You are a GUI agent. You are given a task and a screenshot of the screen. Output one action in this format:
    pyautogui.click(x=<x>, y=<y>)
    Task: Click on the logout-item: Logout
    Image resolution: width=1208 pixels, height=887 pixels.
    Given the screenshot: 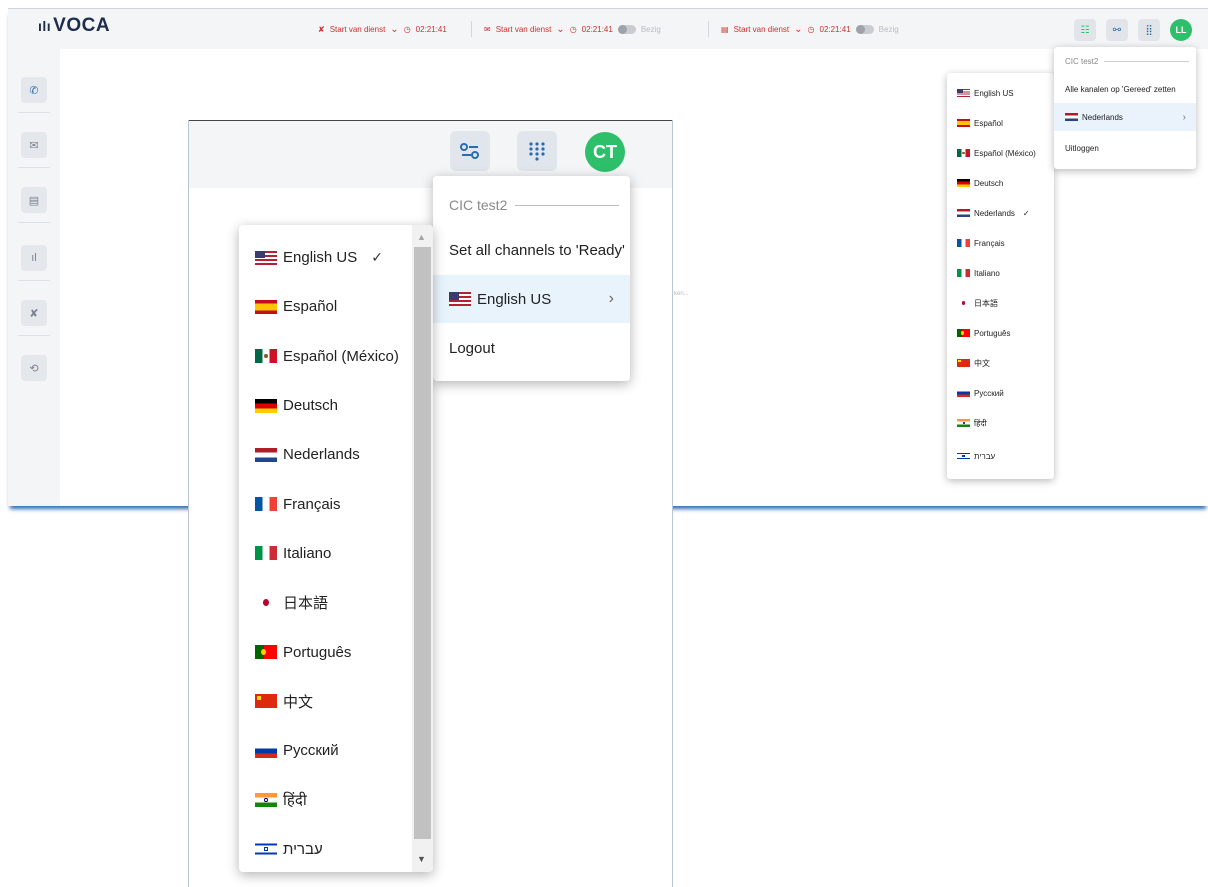 What is the action you would take?
    pyautogui.click(x=531, y=348)
    